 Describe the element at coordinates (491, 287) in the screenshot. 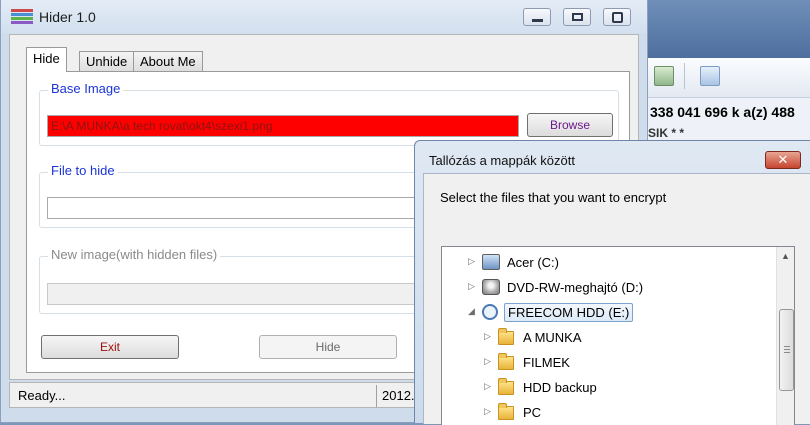

I see `dvd-drive-icon` at that location.